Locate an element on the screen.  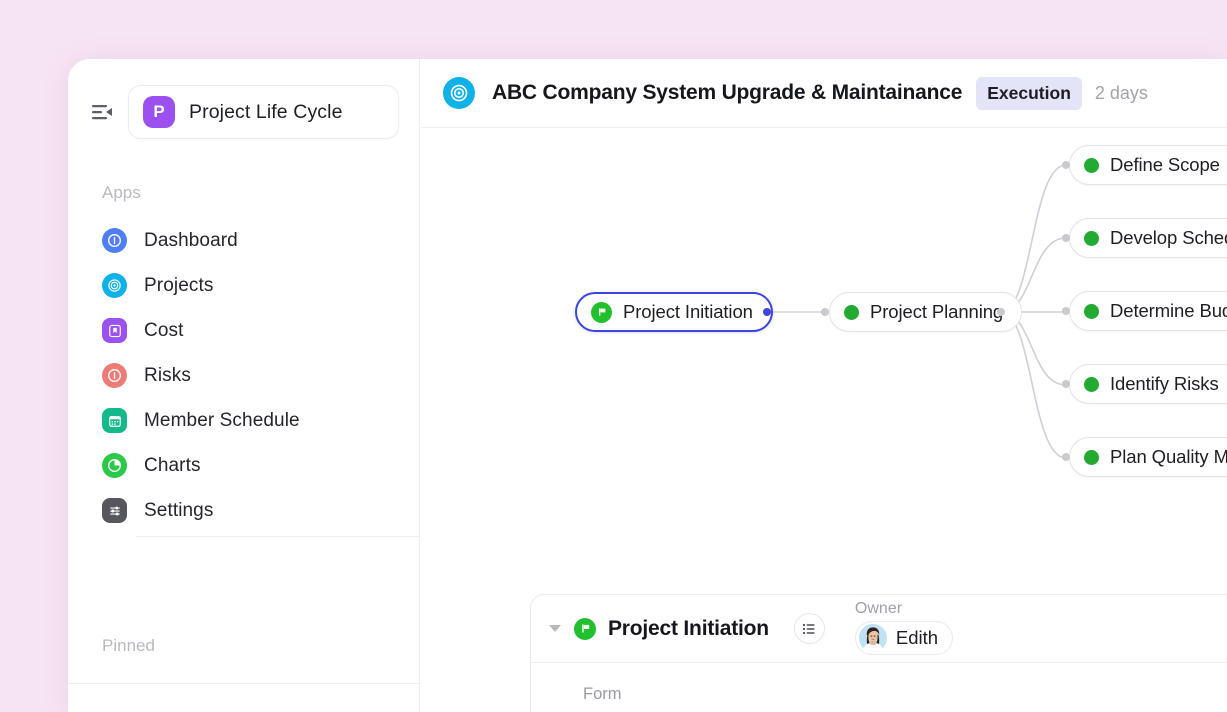
sidebar-item-projects: Projects is located at coordinates (243, 285).